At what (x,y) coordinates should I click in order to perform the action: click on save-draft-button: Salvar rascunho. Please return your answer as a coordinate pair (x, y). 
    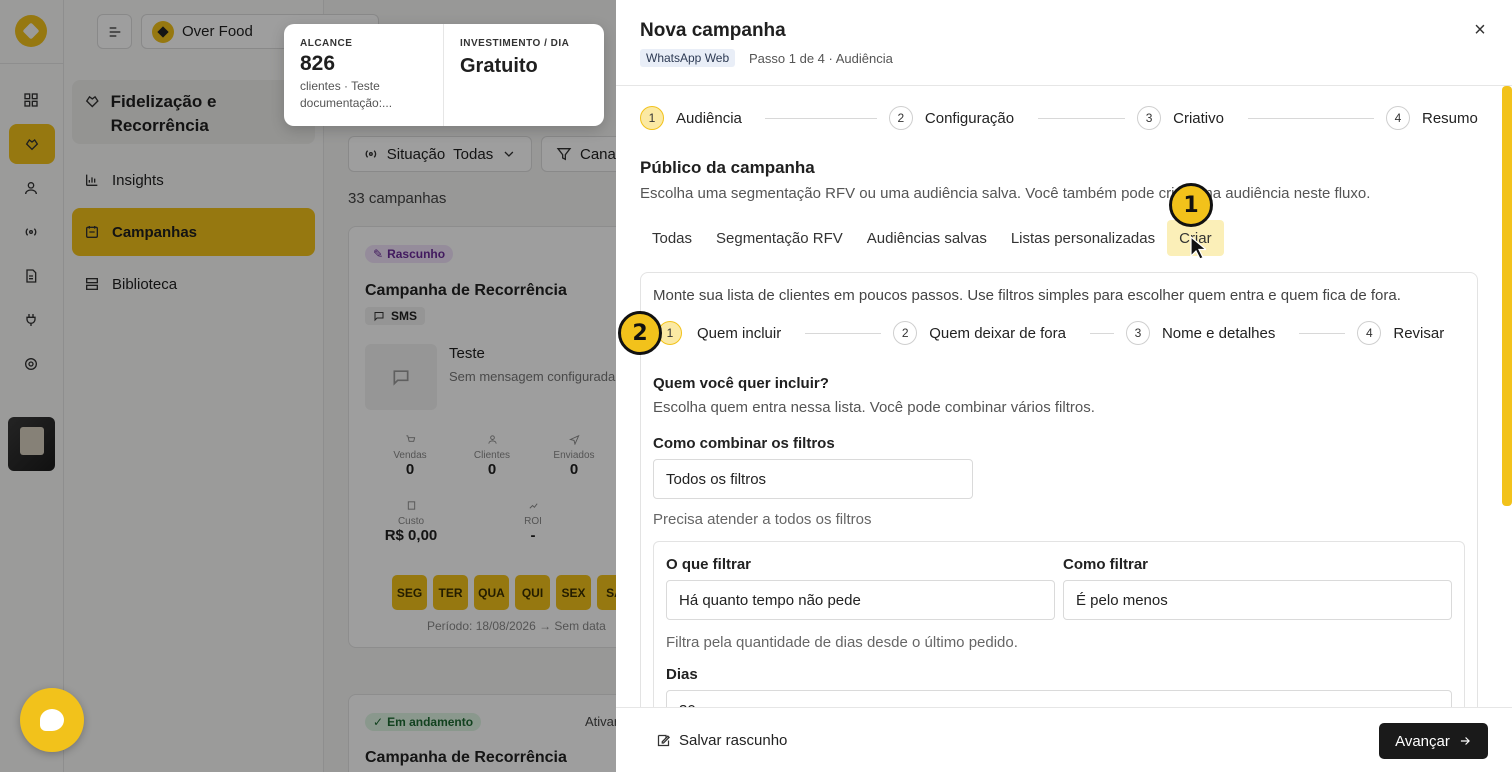
    Looking at the image, I should click on (721, 740).